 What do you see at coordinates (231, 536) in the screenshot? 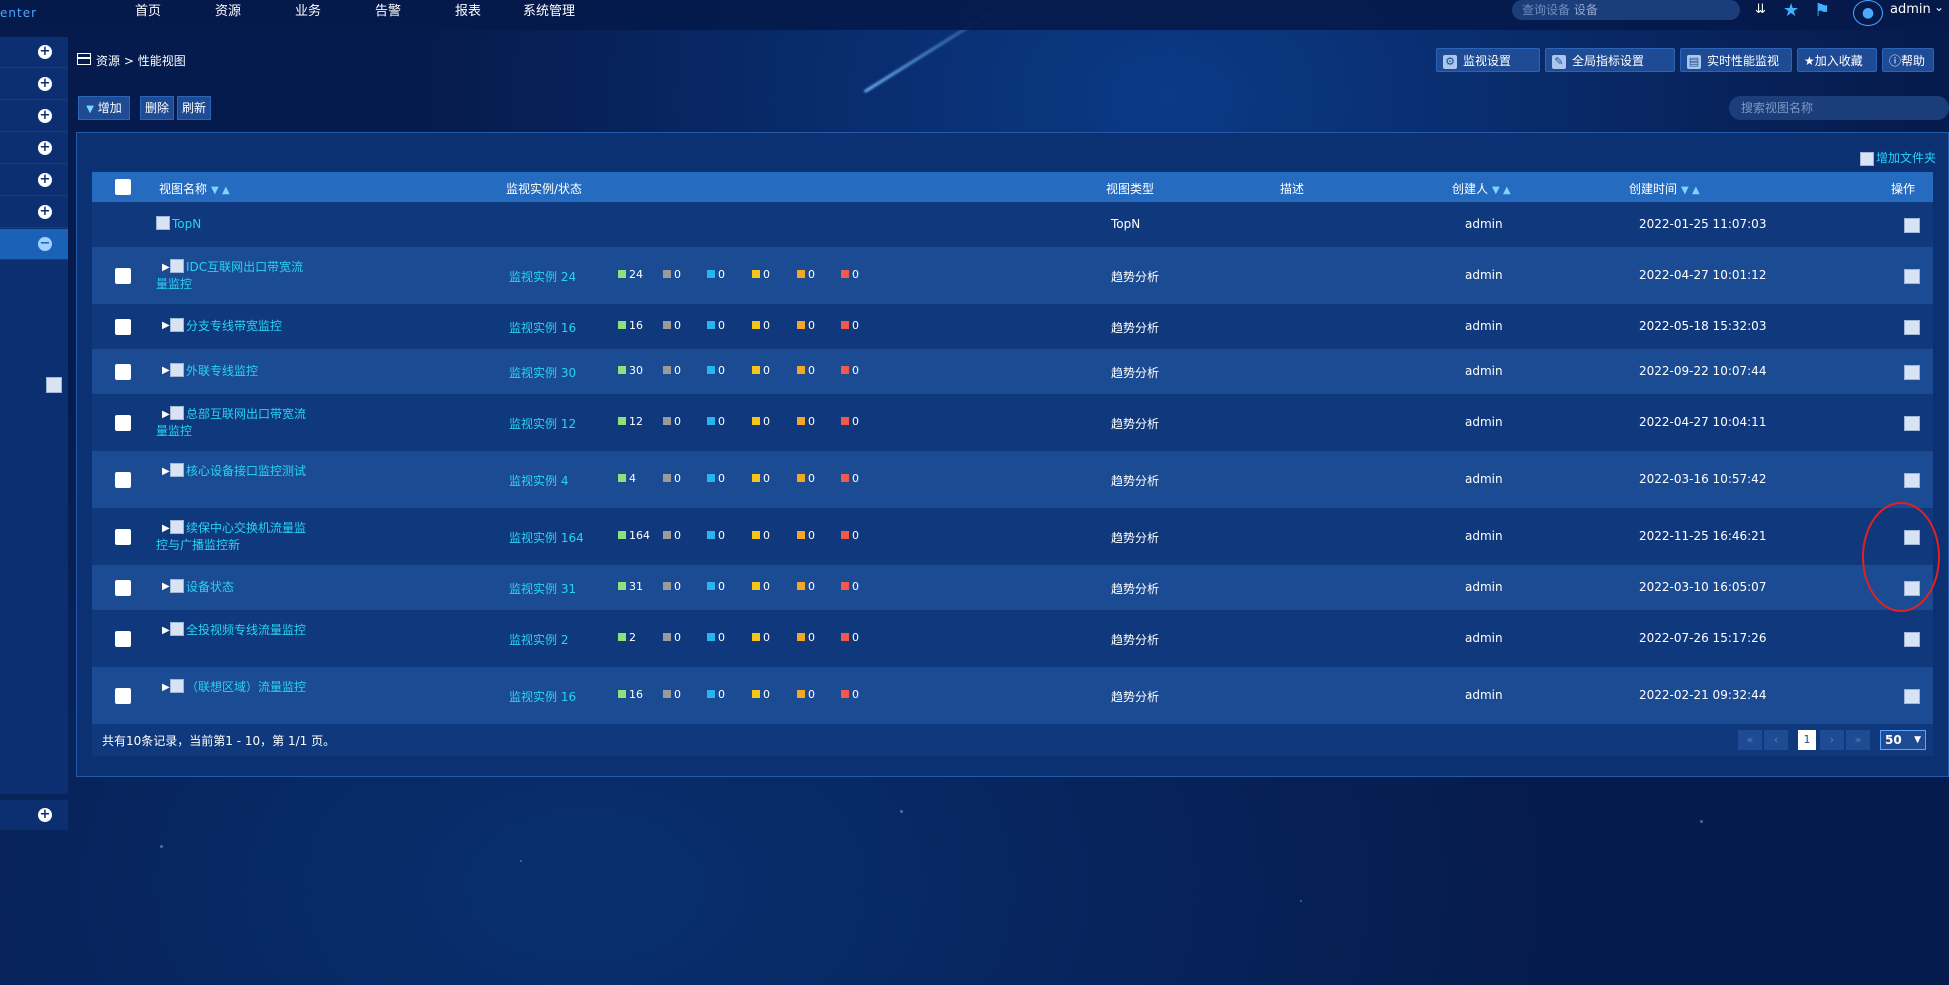
I see `view-name-link: 续保中心交换机流量监控与广播监控新` at bounding box center [231, 536].